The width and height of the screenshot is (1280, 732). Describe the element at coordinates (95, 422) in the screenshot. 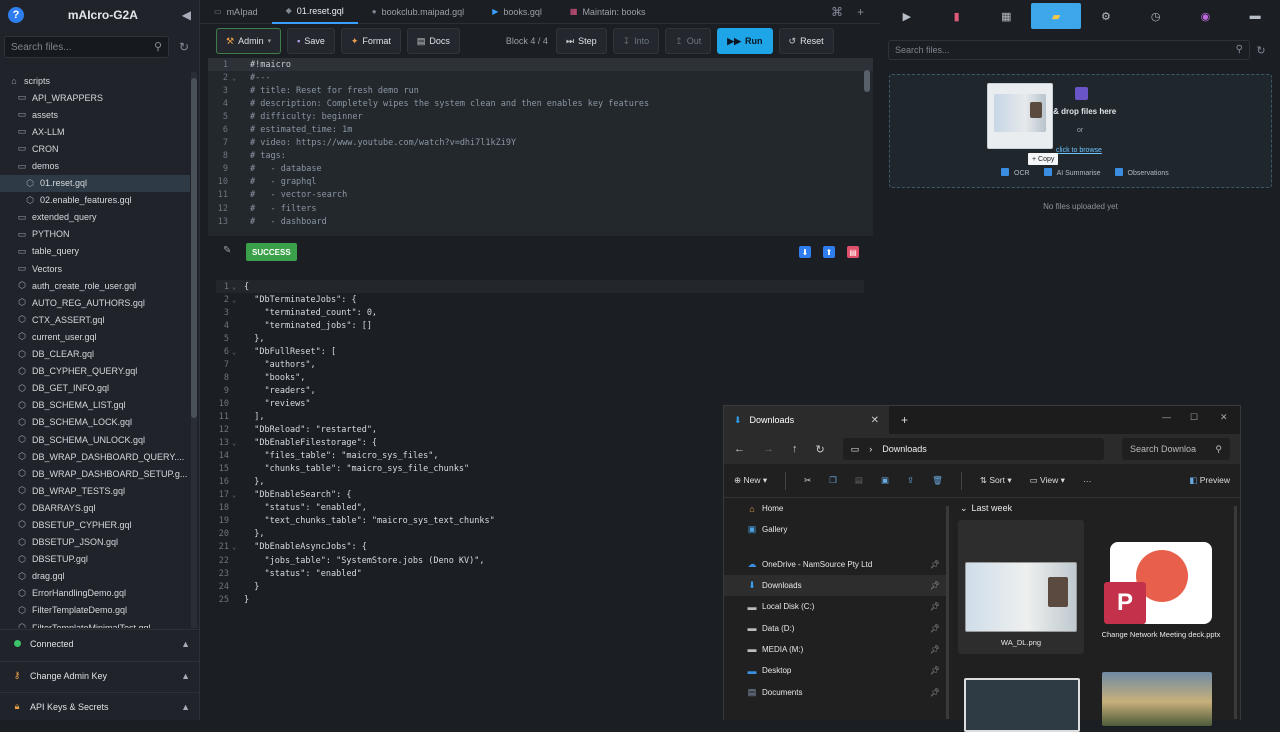

I see `tree-item: ⬡ DB_SCHEMA_LOCK.gql` at that location.